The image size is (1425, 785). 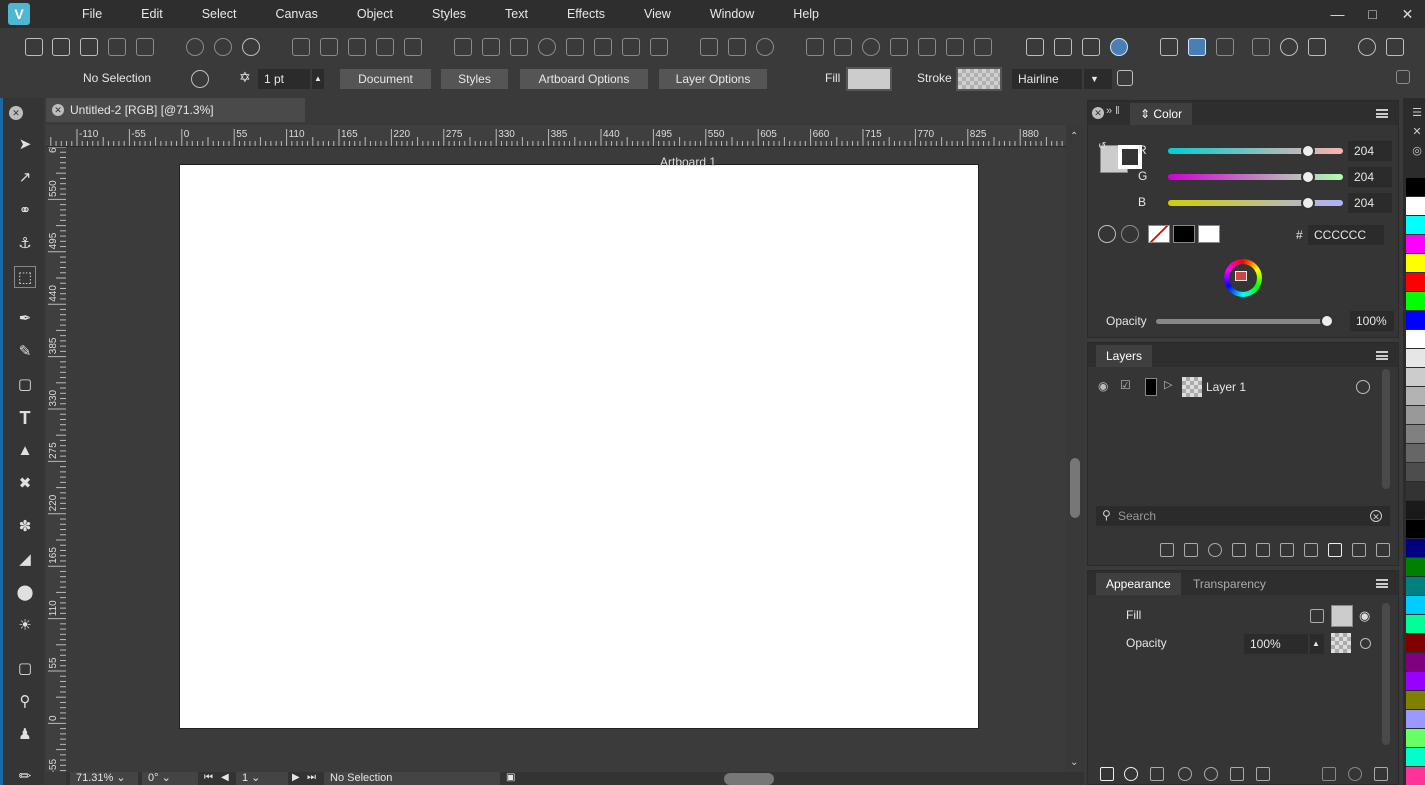 I want to click on exclude-icon, so click(x=547, y=47).